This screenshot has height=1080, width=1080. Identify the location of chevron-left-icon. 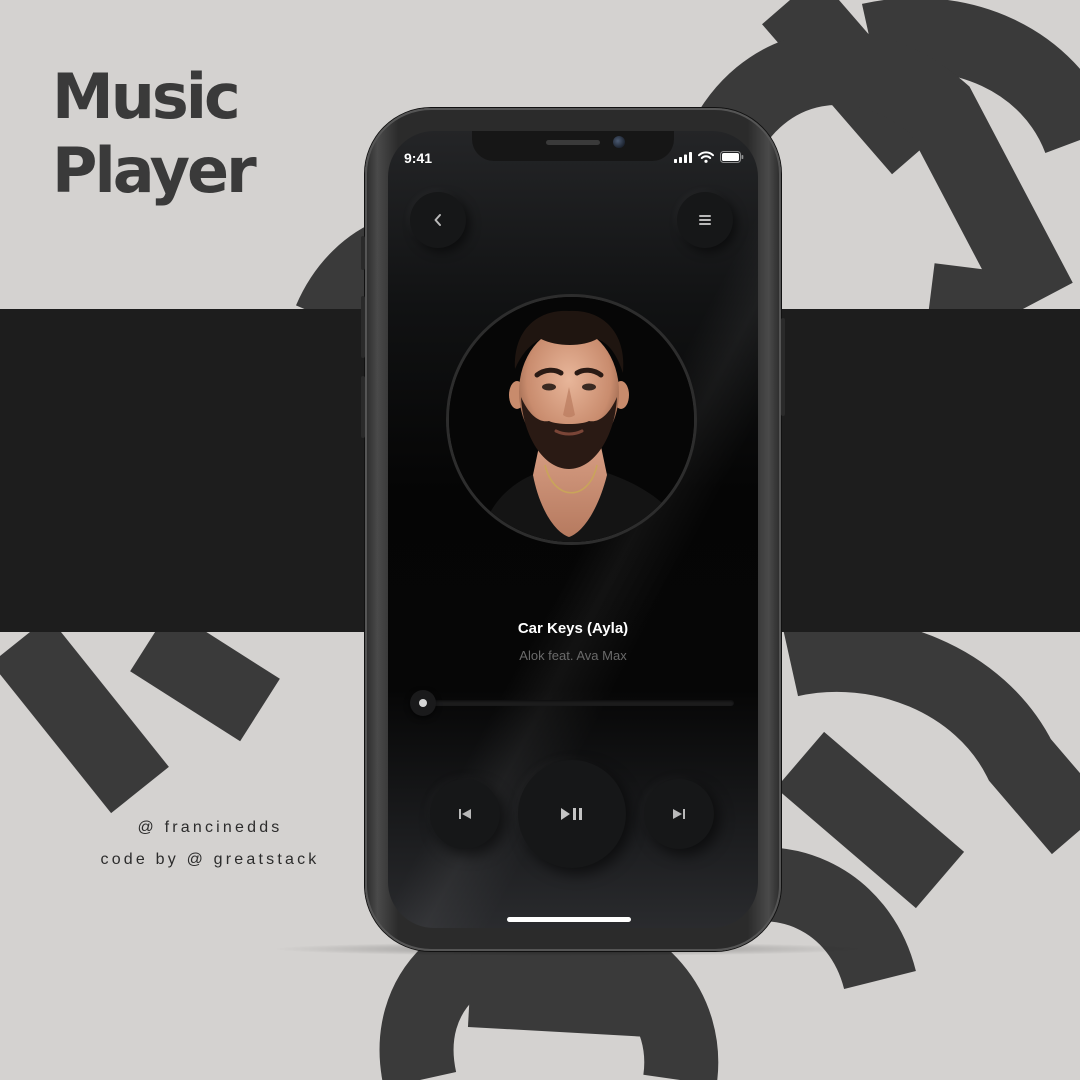
(437, 220).